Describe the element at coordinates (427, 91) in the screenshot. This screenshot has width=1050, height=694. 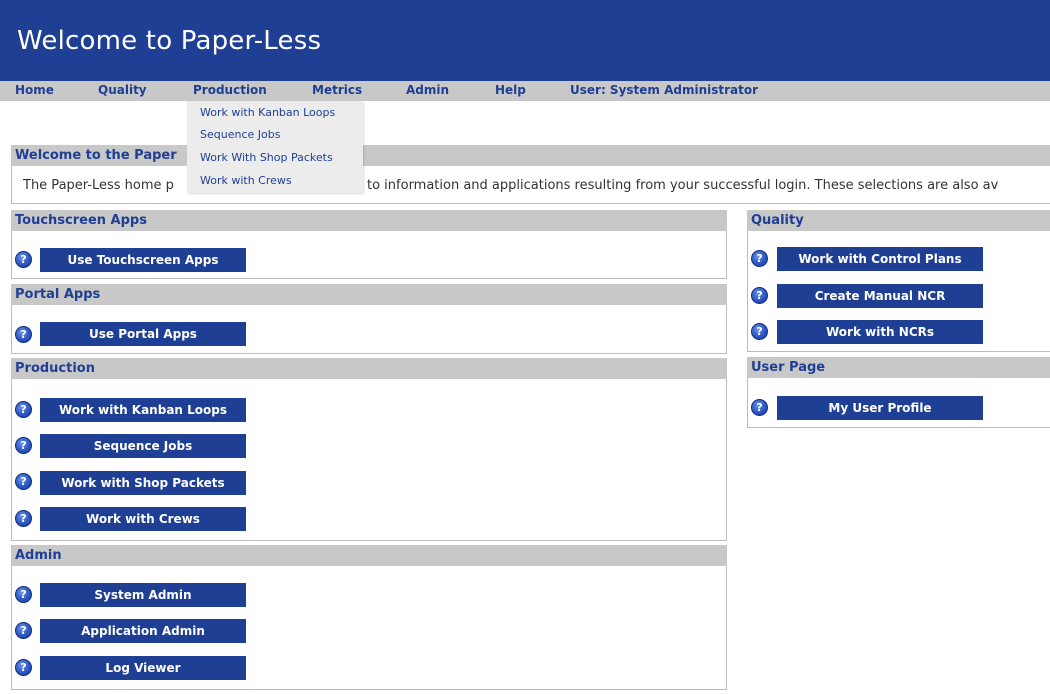
I see `nav-admin: Admin` at that location.